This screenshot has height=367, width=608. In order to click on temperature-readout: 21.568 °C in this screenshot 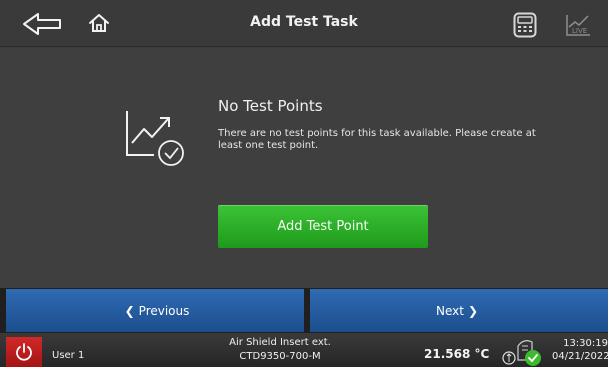, I will do `click(457, 354)`.